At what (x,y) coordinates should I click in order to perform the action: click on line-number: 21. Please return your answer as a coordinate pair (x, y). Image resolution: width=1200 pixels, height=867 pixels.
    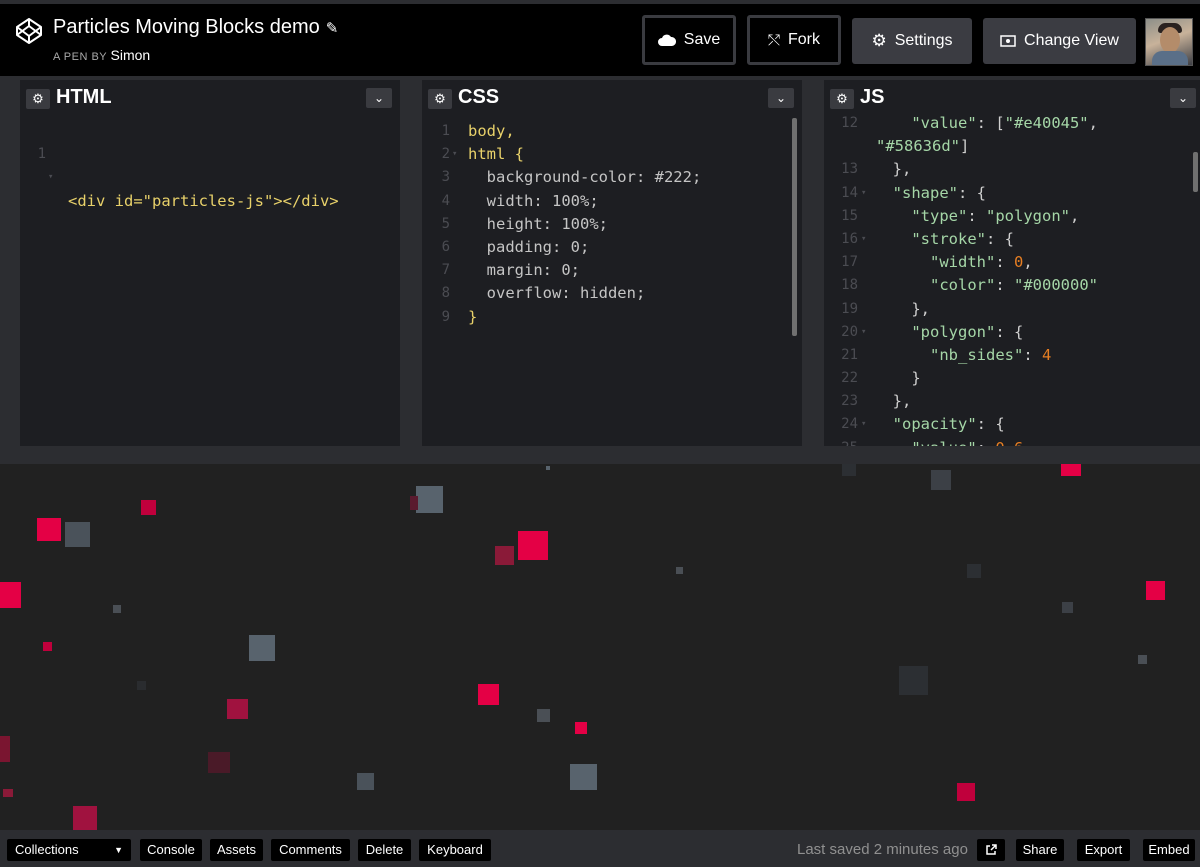
    Looking at the image, I should click on (849, 354).